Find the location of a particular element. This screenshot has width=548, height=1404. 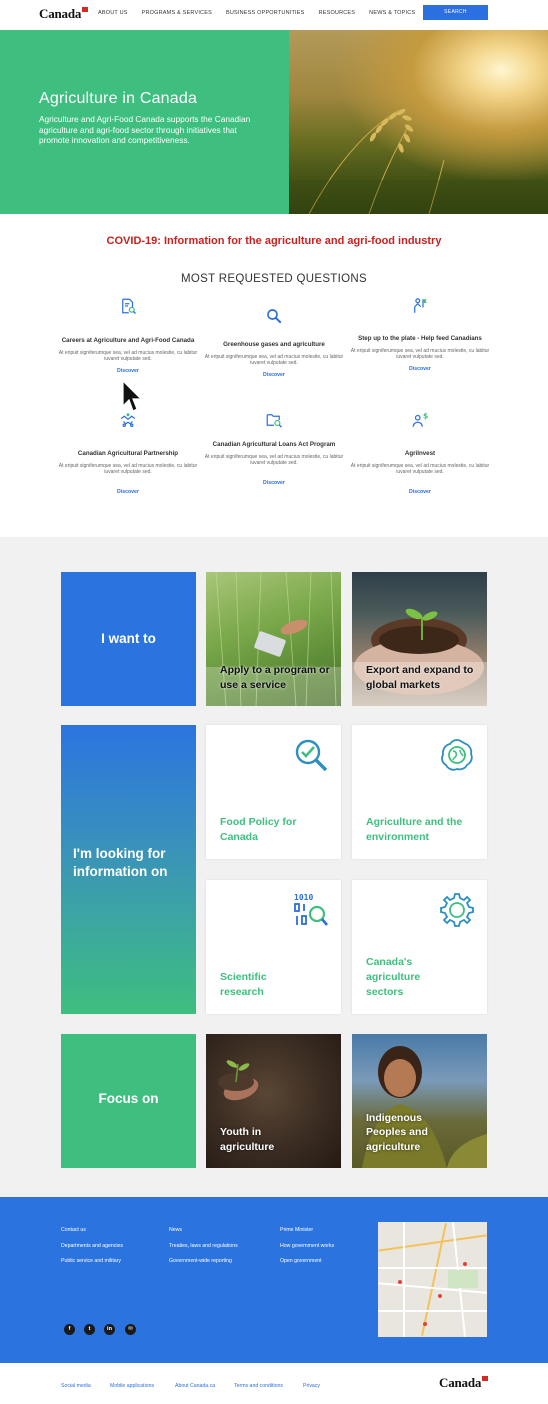

agriculture-sectors-tile: Canada's agriculture sectors is located at coordinates (419, 947).